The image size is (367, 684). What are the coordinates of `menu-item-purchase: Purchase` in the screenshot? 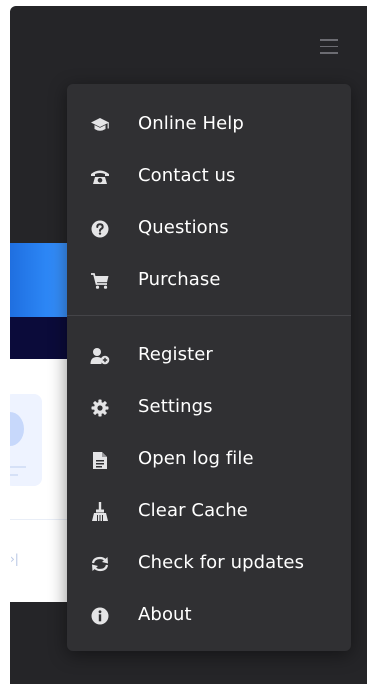 It's located at (209, 281).